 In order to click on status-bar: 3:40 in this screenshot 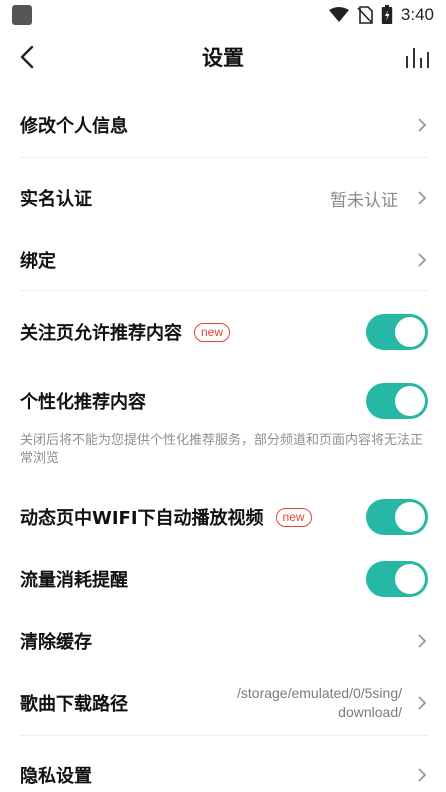, I will do `click(223, 16)`.